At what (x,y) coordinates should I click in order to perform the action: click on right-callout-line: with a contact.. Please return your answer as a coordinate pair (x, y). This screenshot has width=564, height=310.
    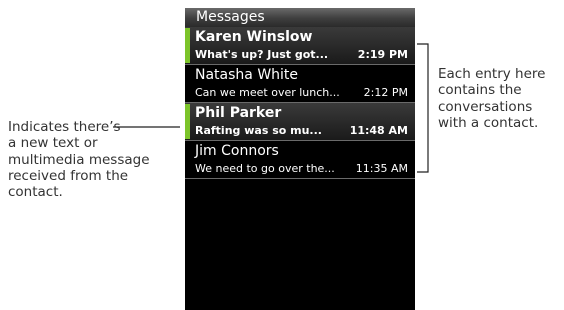
    Looking at the image, I should click on (488, 122).